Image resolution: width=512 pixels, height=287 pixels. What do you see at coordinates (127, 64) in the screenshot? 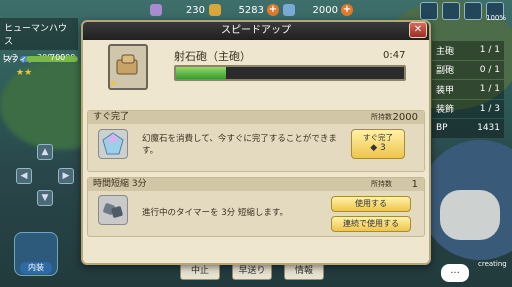
I see `catapult-icon` at bounding box center [127, 64].